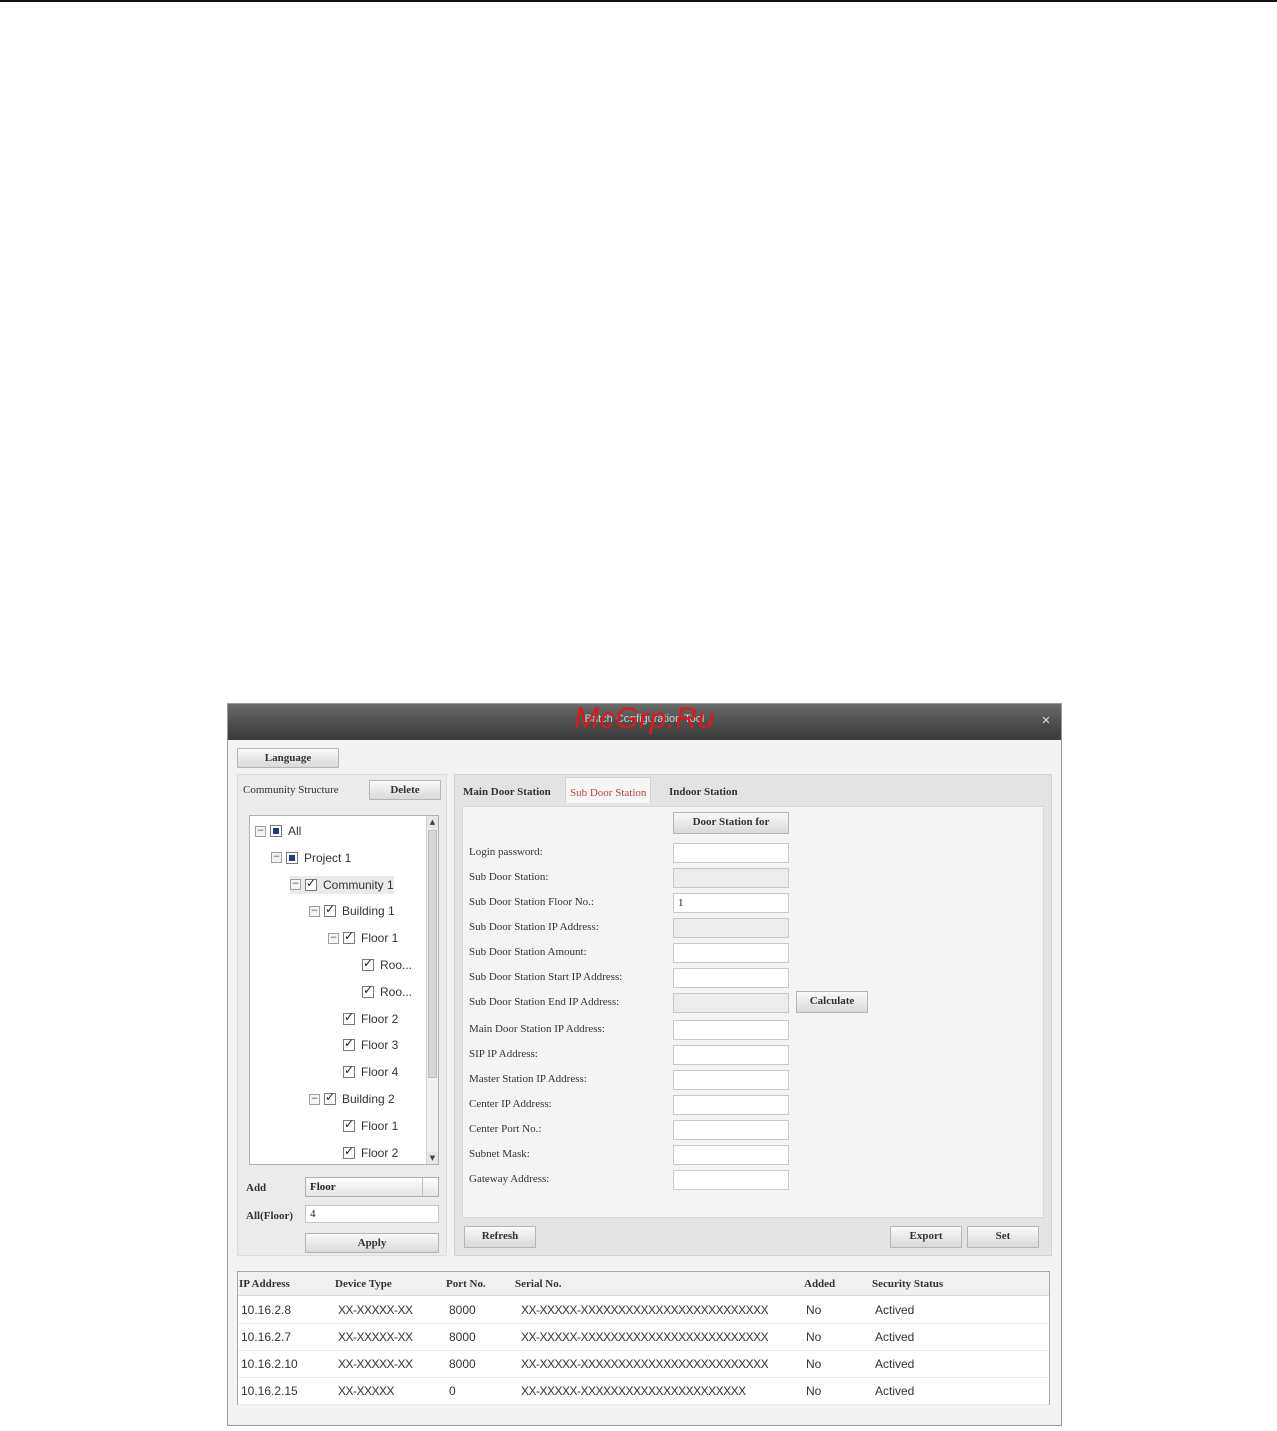 The width and height of the screenshot is (1277, 1431). Describe the element at coordinates (1003, 1237) in the screenshot. I see `set-button: Set` at that location.